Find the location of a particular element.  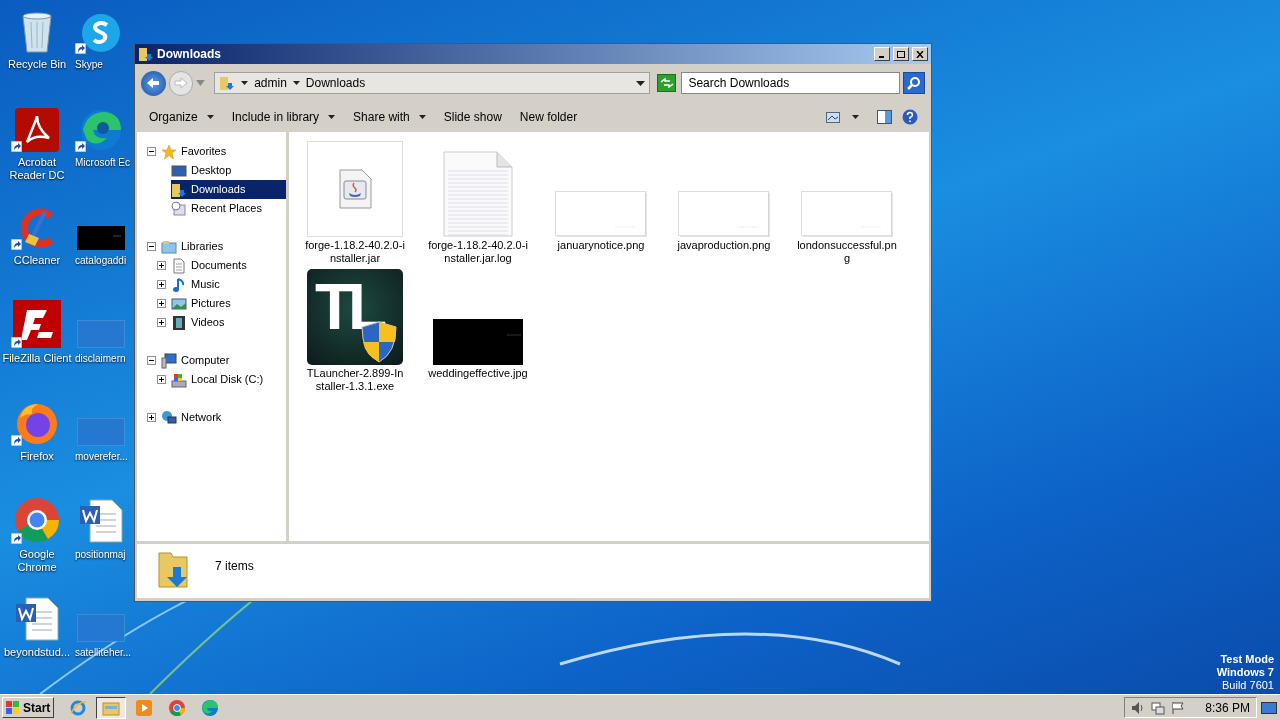

nav-tree-item: Videos is located at coordinates (228, 322).